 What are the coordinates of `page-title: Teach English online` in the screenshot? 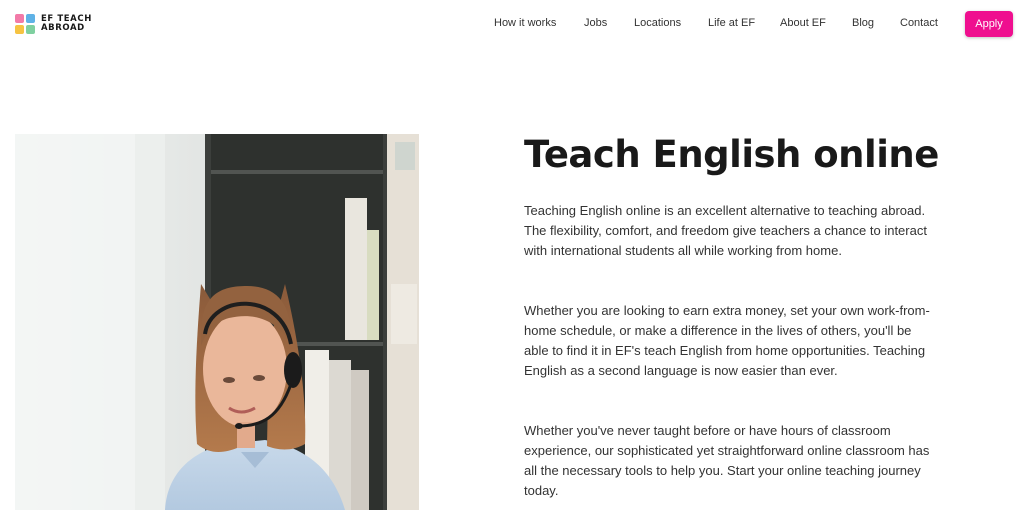 It's located at (731, 154).